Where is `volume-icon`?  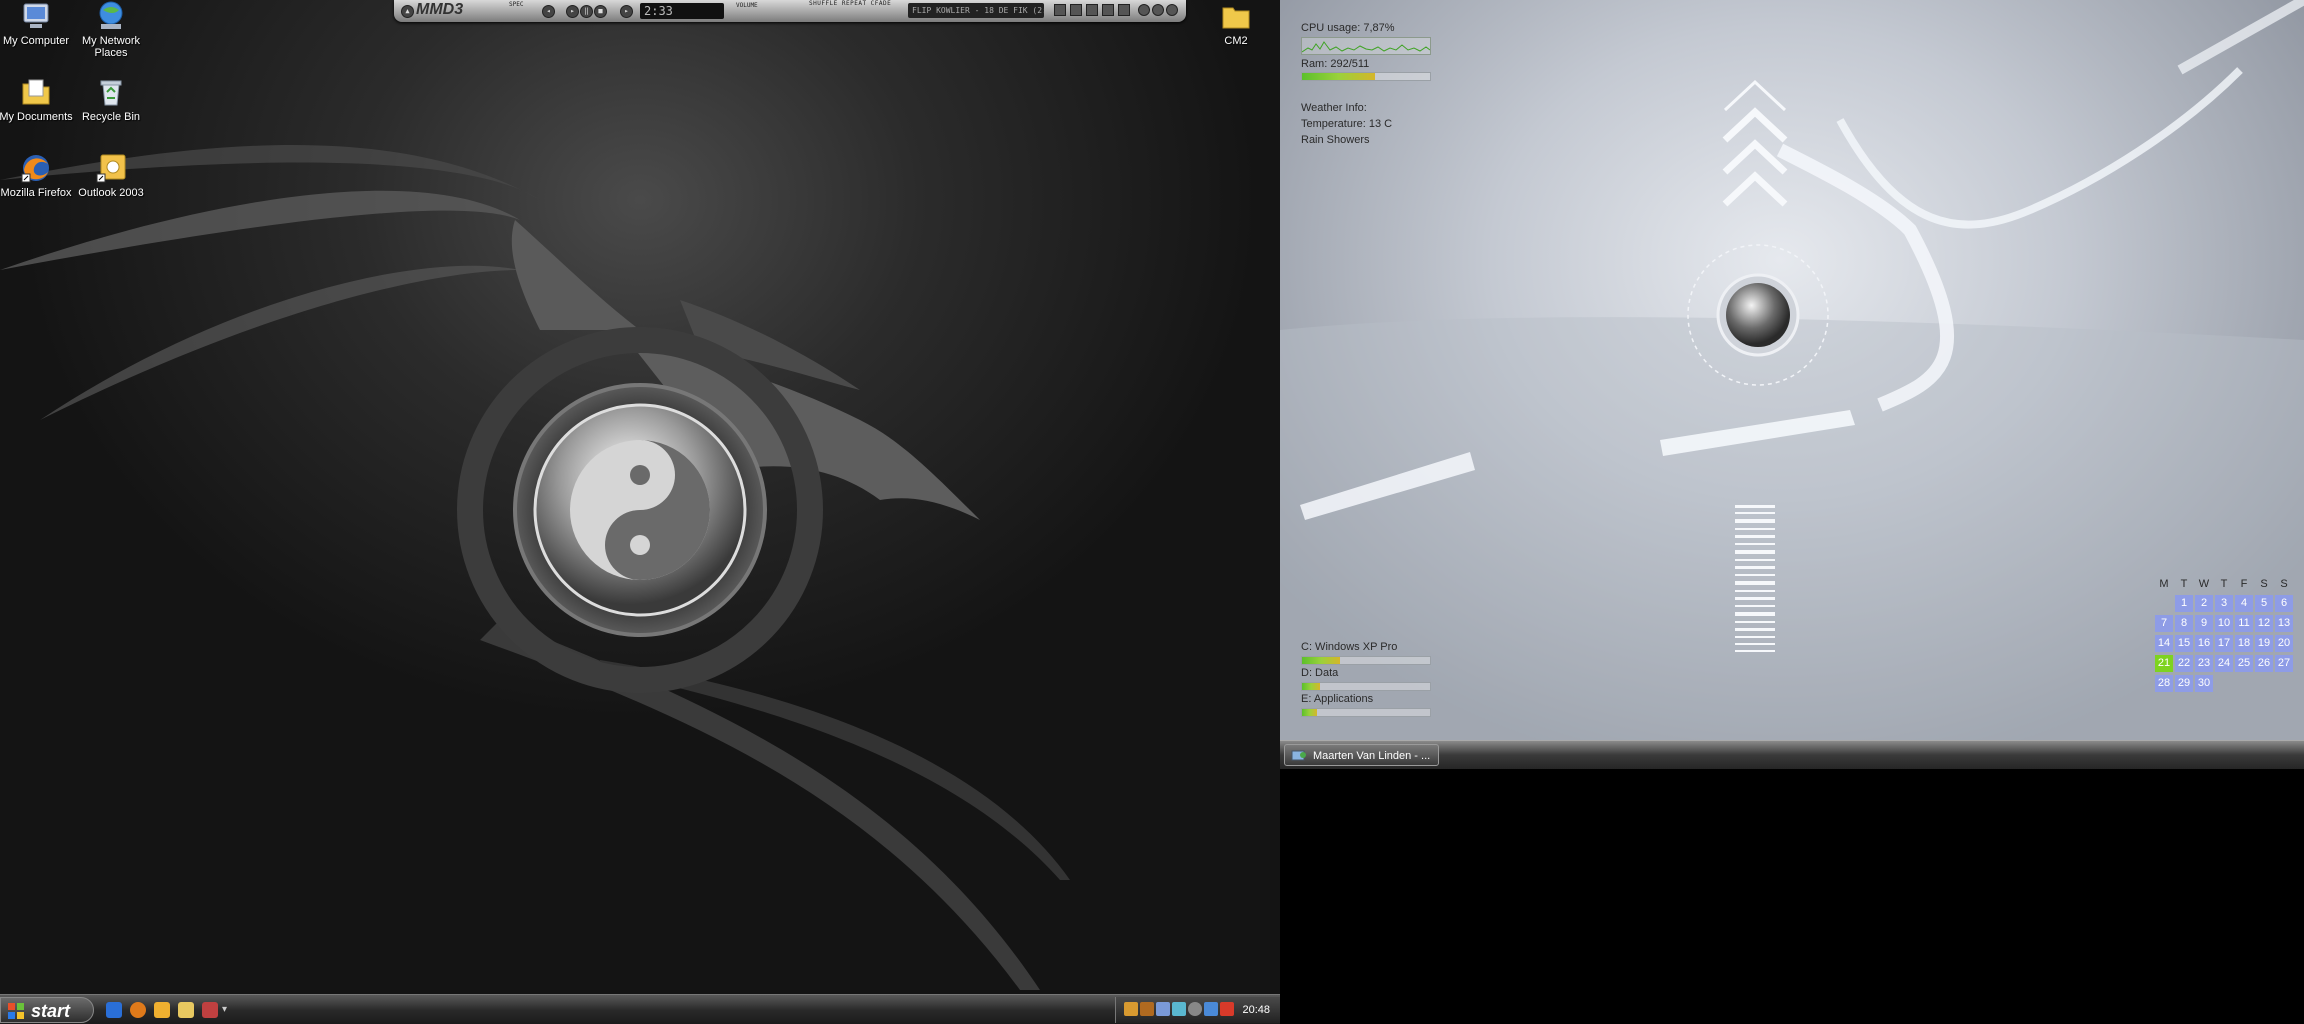
volume-icon is located at coordinates (1195, 1009).